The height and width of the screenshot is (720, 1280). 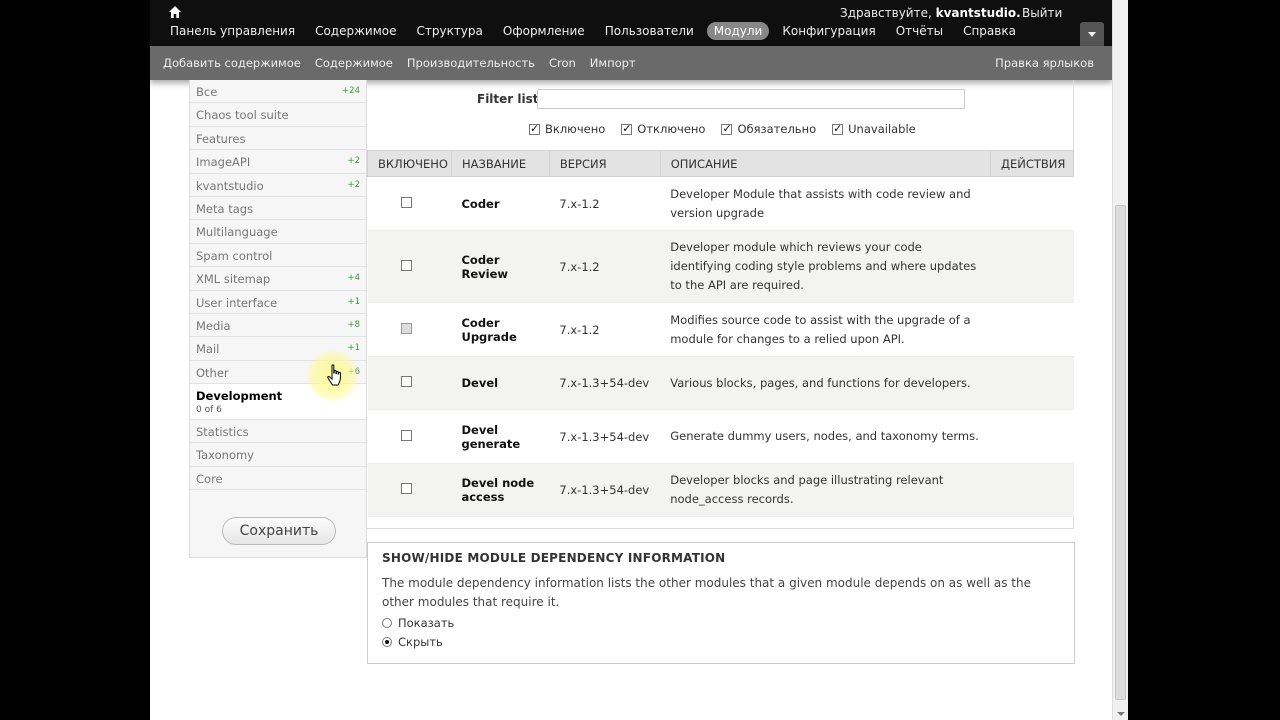 I want to click on toolbar-menu-item: Оформление, so click(x=544, y=31).